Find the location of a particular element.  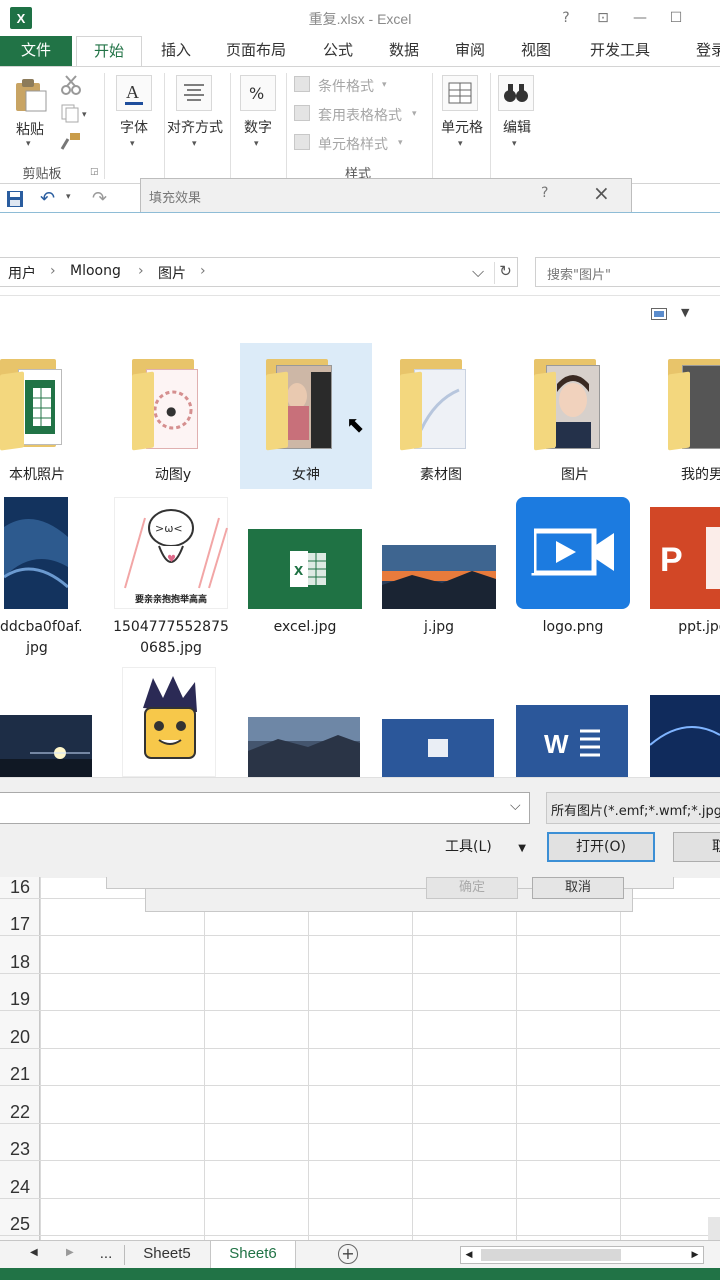

fill-cancel-button: 取消 is located at coordinates (578, 888).